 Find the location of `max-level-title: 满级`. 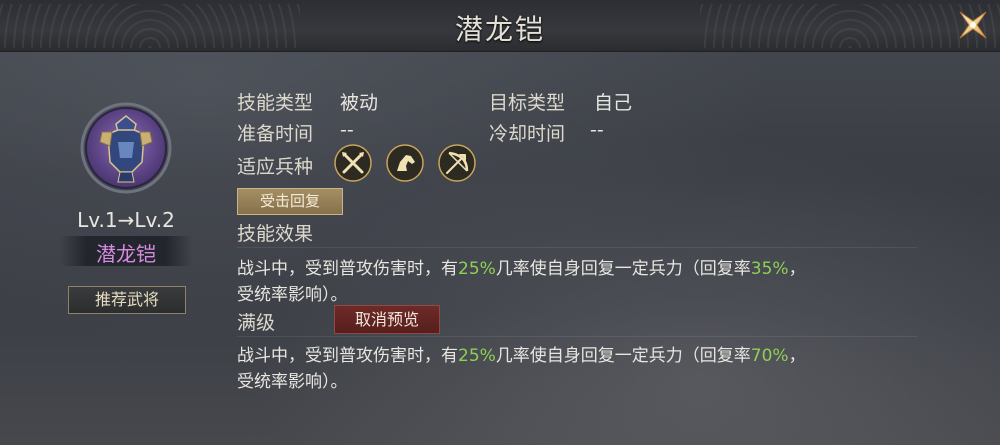

max-level-title: 满级 is located at coordinates (256, 323).